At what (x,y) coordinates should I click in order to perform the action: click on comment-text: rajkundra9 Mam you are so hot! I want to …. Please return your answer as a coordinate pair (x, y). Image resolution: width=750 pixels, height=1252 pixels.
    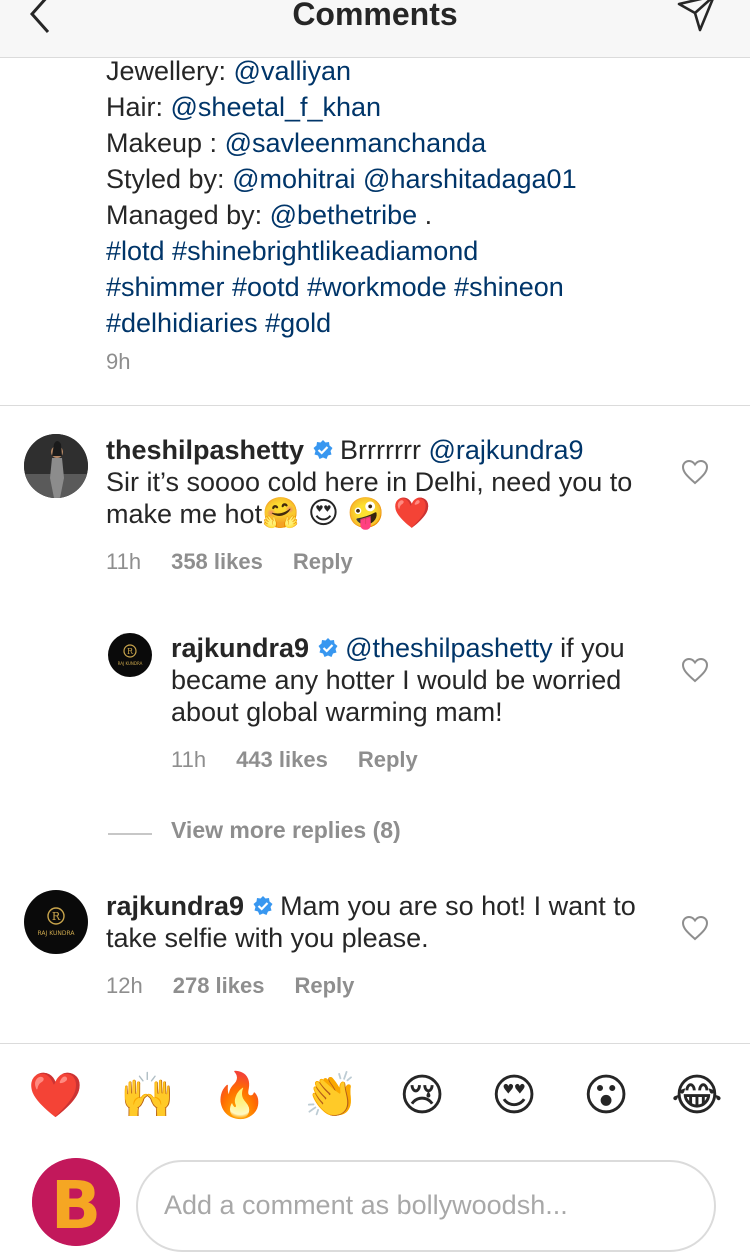
    Looking at the image, I should click on (371, 922).